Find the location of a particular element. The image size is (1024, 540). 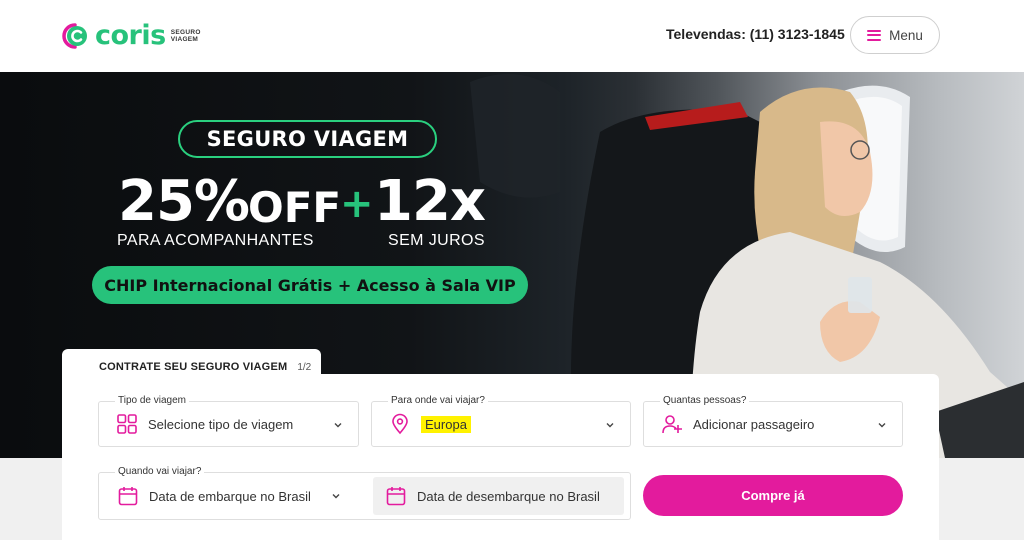

destination-highlight: Europa is located at coordinates (446, 424).